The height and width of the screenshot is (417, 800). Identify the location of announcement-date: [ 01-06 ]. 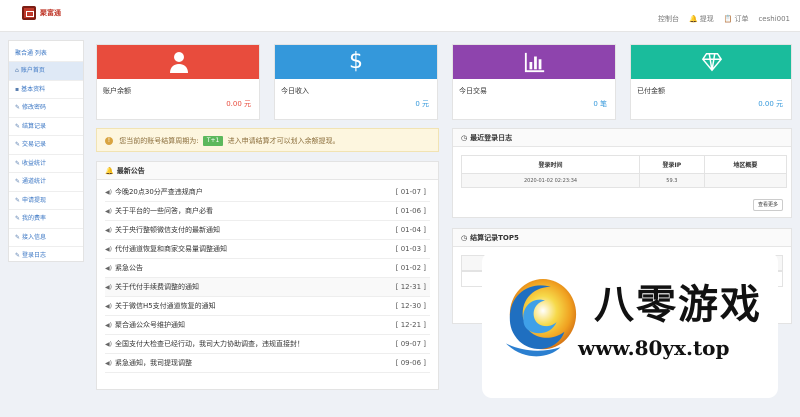
(410, 211).